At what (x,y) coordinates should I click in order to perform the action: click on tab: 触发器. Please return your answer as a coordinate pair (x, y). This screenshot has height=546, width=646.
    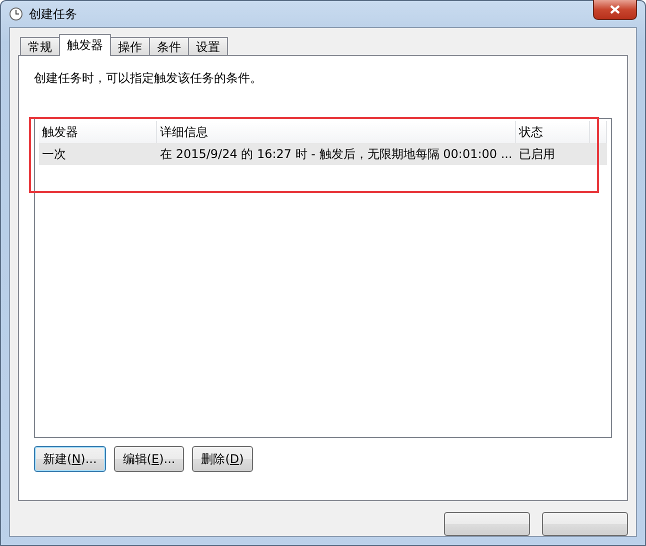
    Looking at the image, I should click on (85, 45).